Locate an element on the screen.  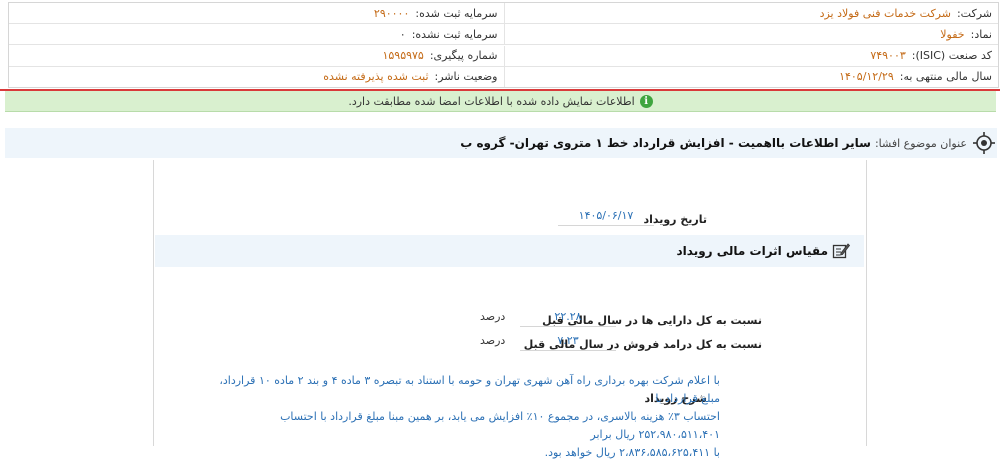
financial-section-title: مقیاس اثرات مالی رویداد is located at coordinates (752, 251).